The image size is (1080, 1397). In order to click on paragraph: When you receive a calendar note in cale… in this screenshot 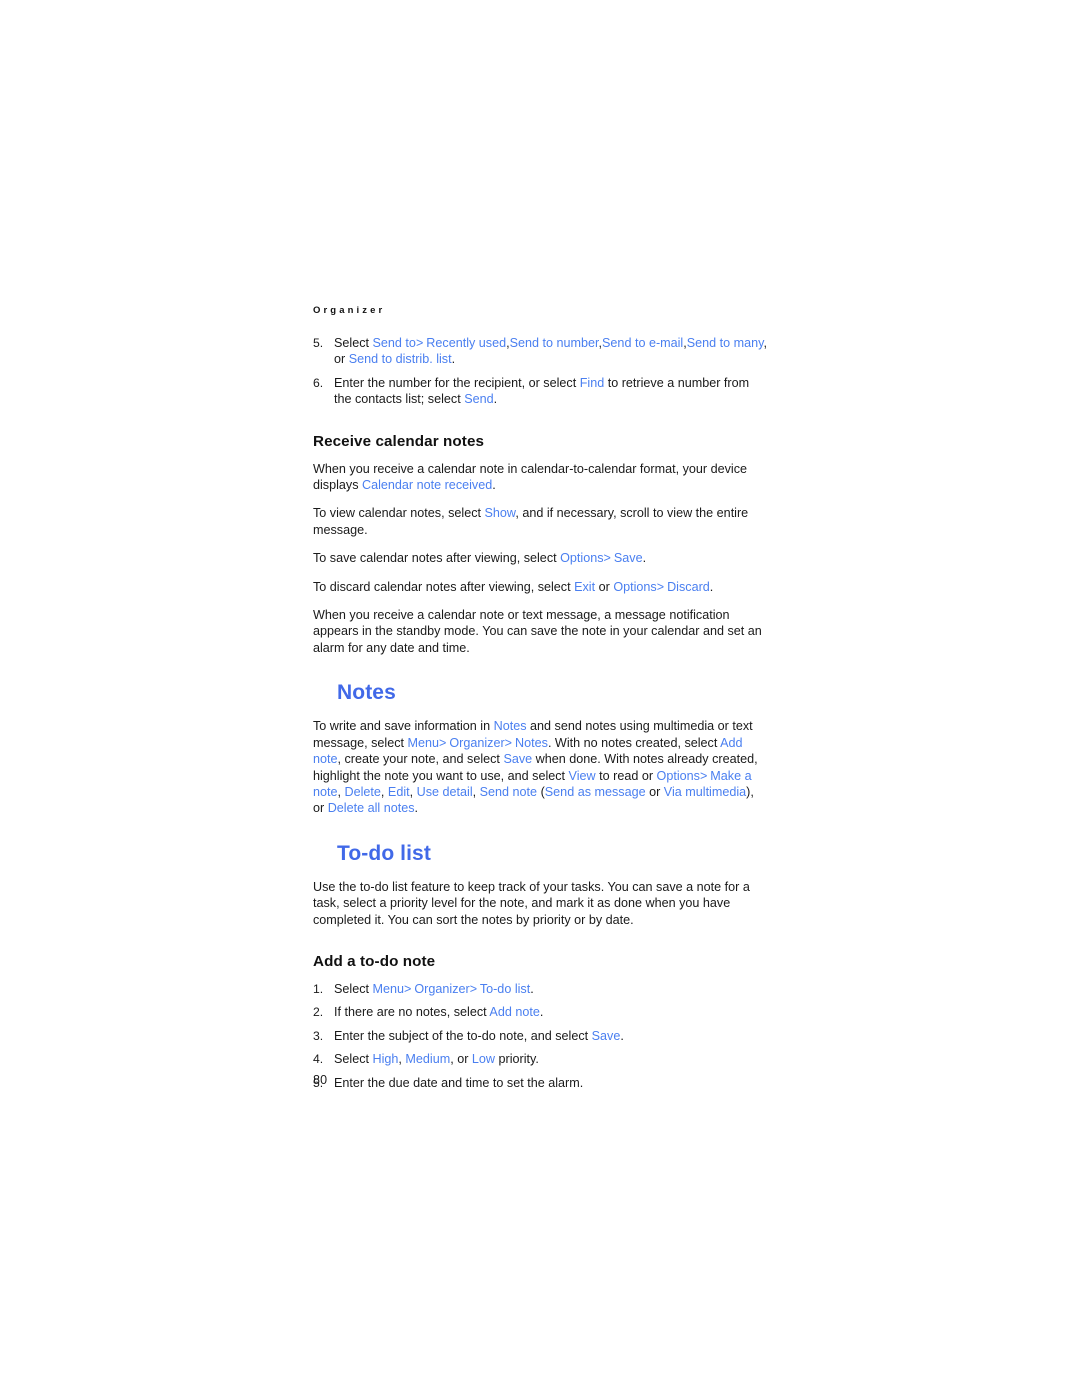, I will do `click(540, 477)`.